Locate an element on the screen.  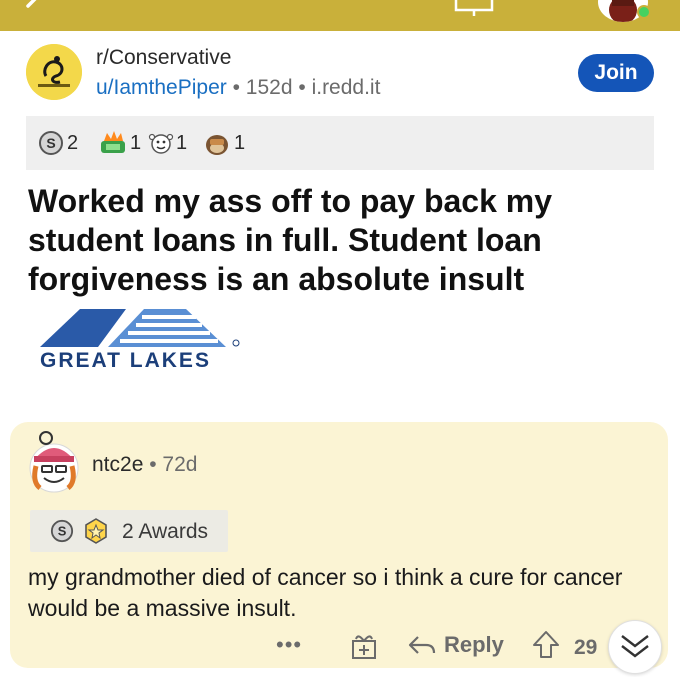
award-facepalm: 1 is located at coordinates (223, 143).